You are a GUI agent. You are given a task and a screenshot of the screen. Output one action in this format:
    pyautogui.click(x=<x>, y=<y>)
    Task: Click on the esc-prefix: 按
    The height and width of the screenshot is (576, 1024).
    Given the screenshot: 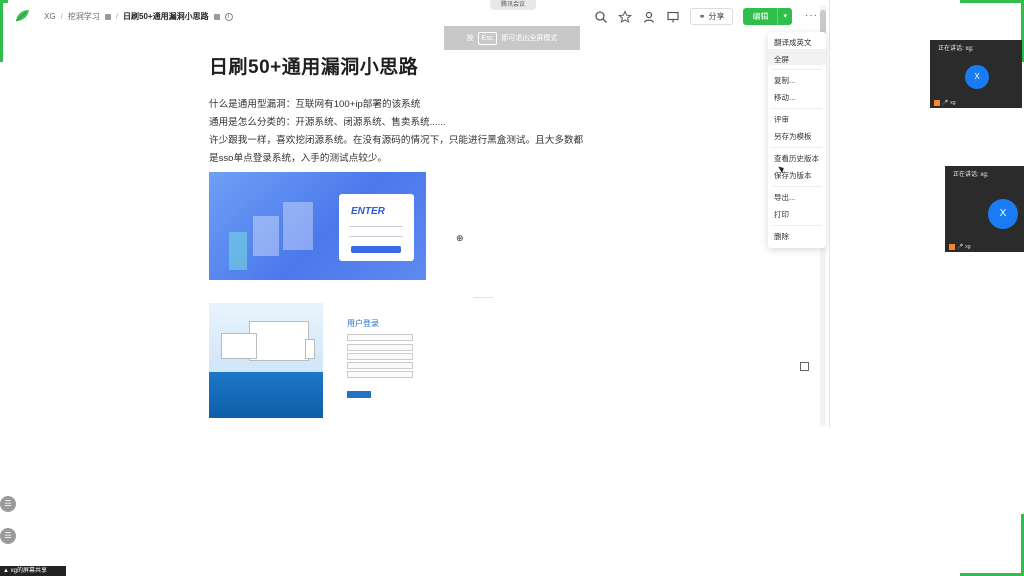 What is the action you would take?
    pyautogui.click(x=470, y=38)
    